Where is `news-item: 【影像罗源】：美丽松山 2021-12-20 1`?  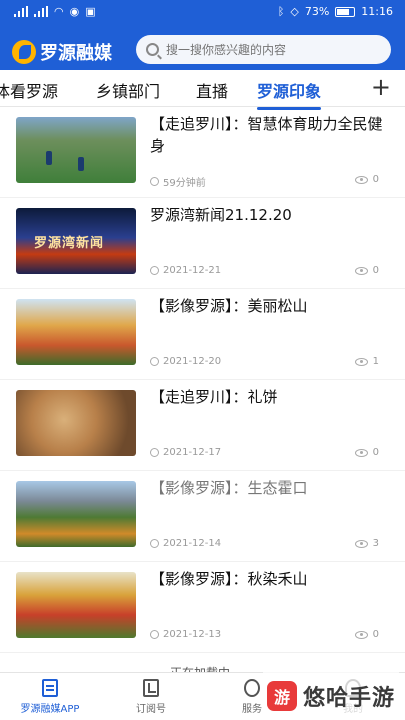 news-item: 【影像罗源】：美丽松山 2021-12-20 1 is located at coordinates (202, 334).